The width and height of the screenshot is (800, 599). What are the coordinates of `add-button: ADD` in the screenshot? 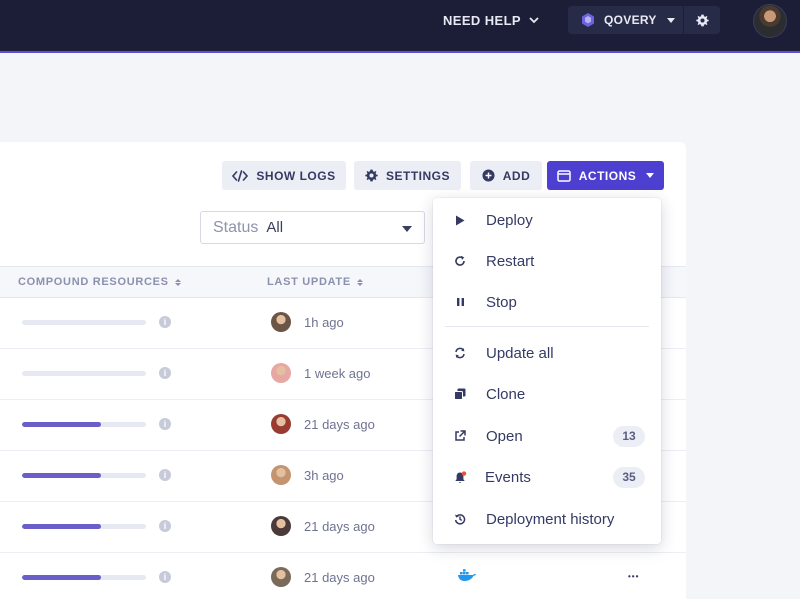 It's located at (506, 175).